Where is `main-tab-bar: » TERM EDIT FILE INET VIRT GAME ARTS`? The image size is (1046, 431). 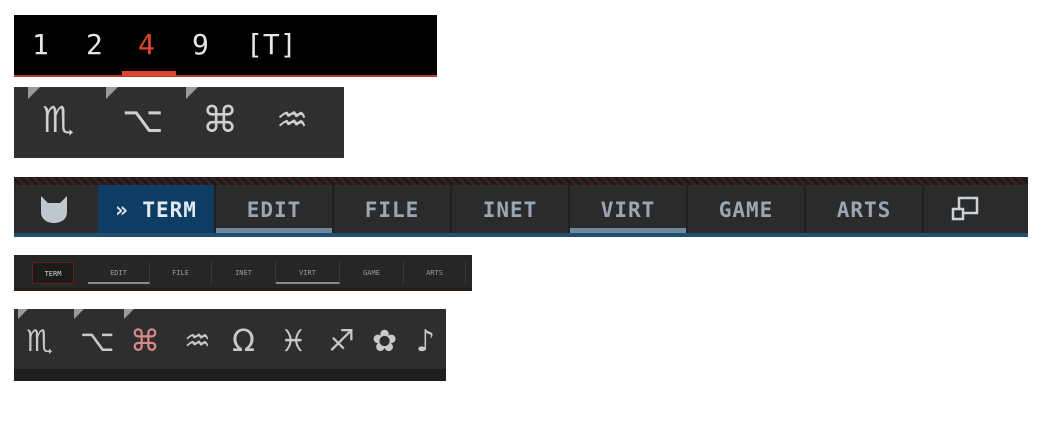
main-tab-bar: » TERM EDIT FILE INET VIRT GAME ARTS is located at coordinates (521, 207).